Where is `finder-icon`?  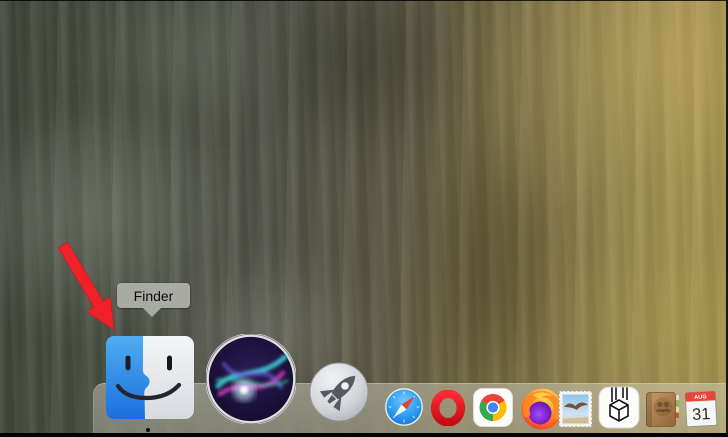 finder-icon is located at coordinates (150, 377).